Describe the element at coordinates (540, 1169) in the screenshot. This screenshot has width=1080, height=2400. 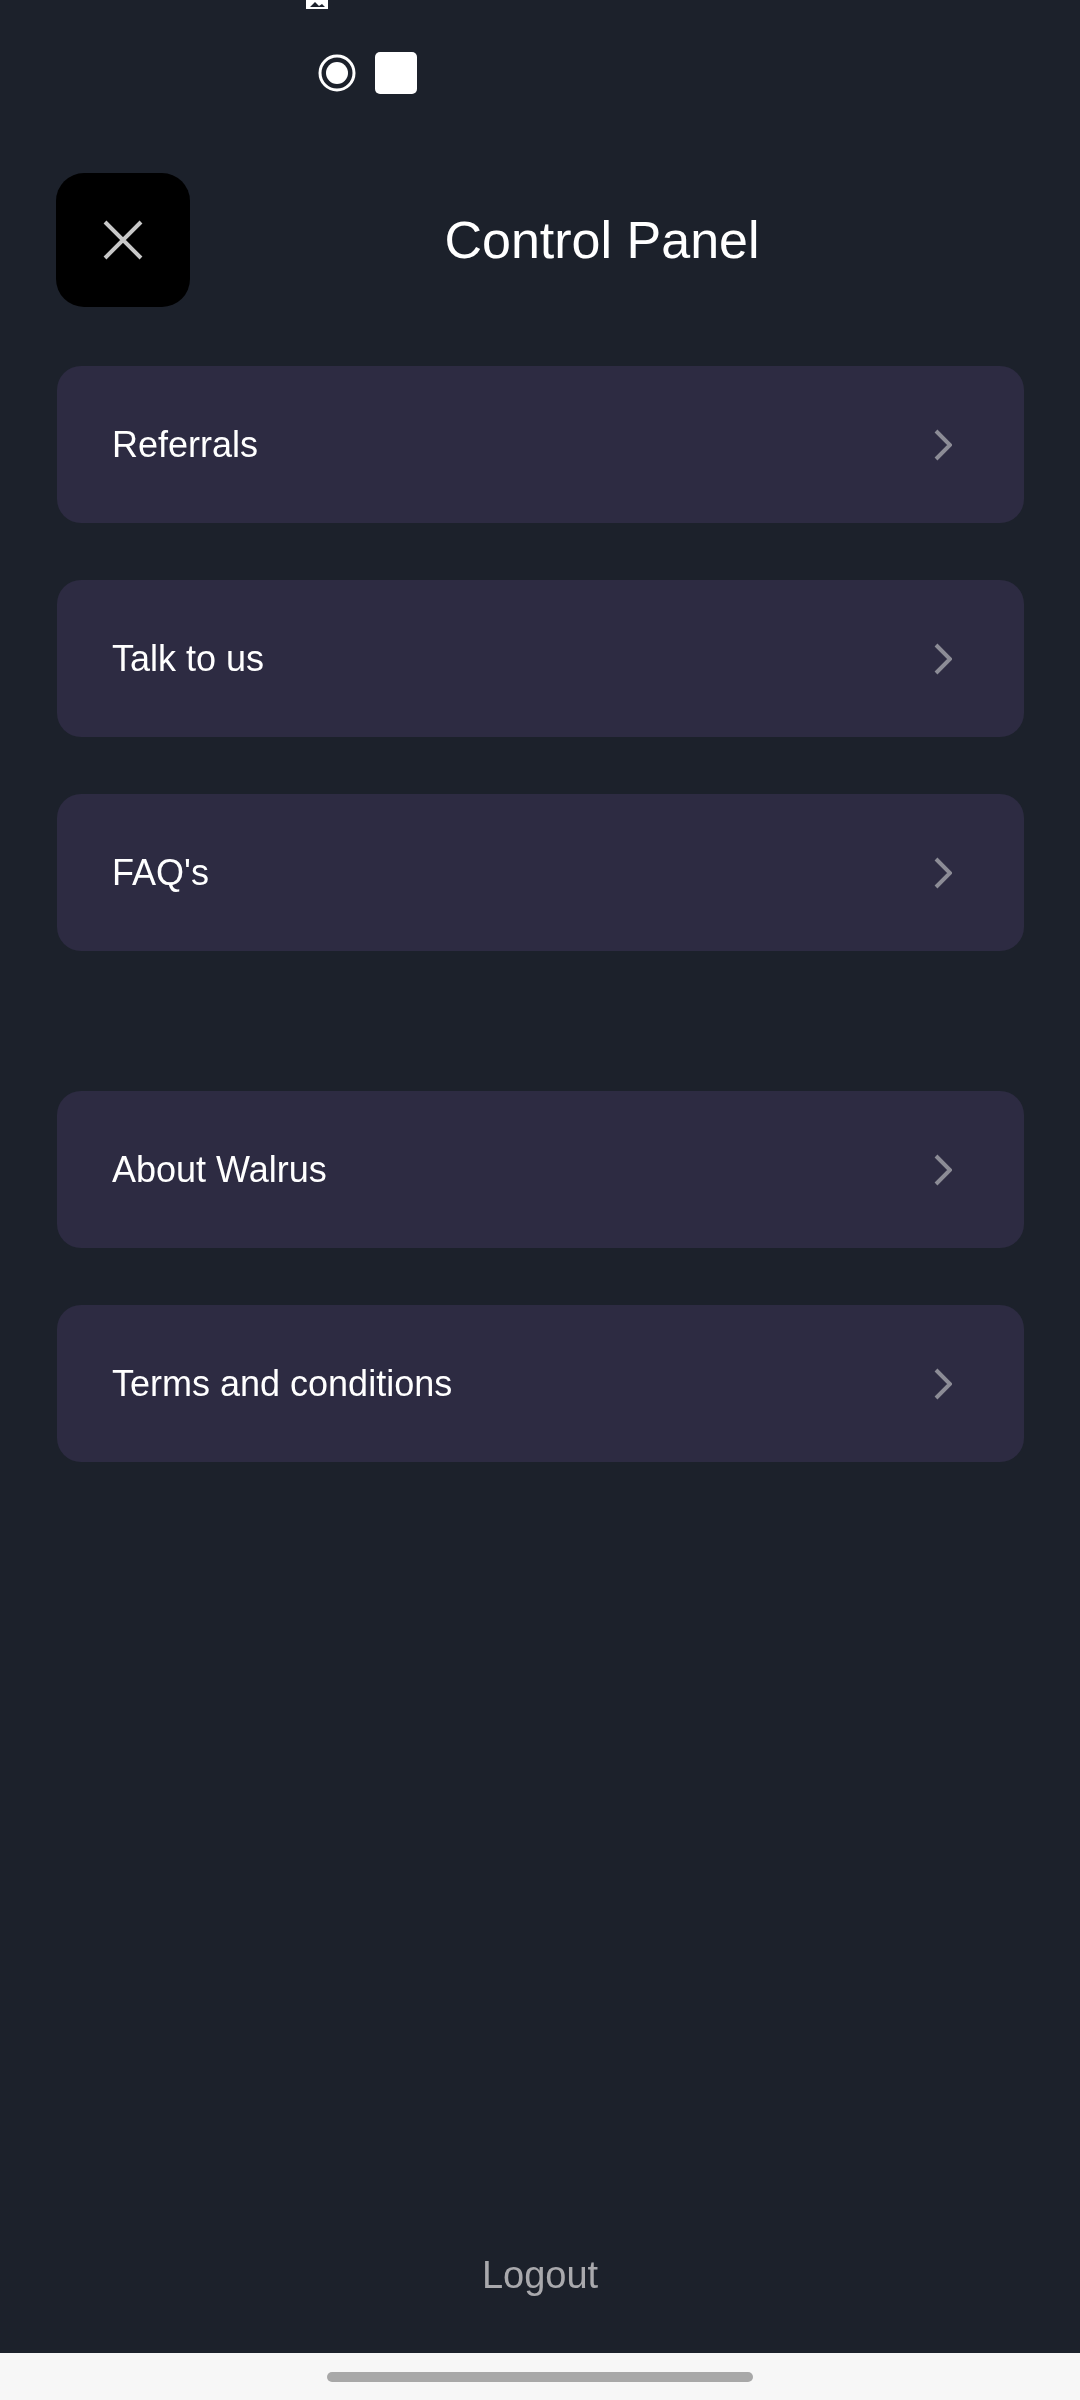
I see `menu-item: About Walrus` at that location.